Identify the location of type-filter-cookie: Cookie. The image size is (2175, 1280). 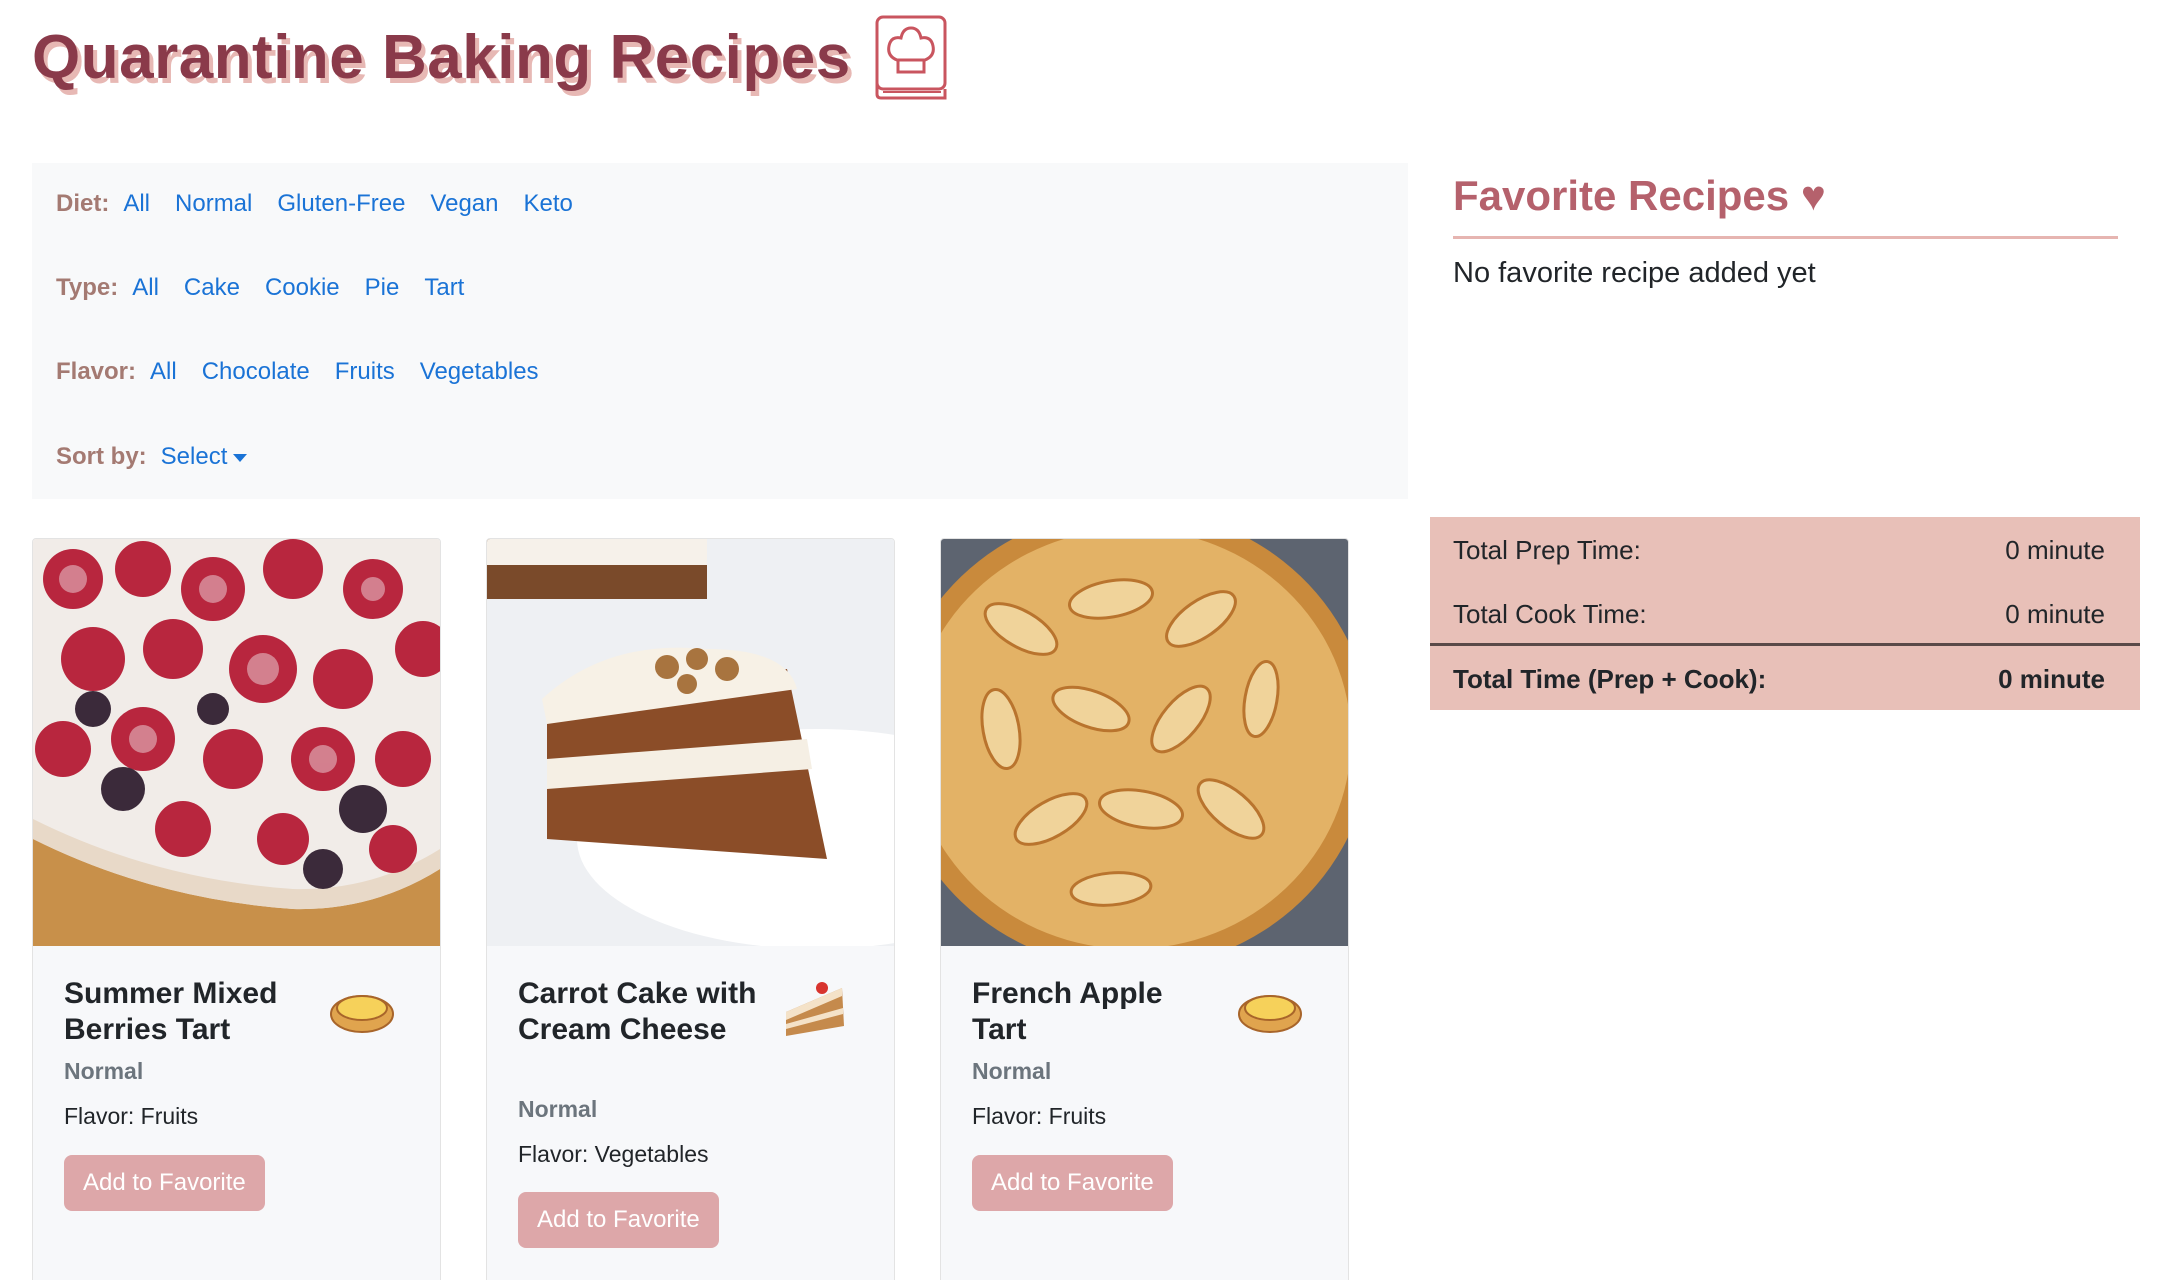
(302, 288).